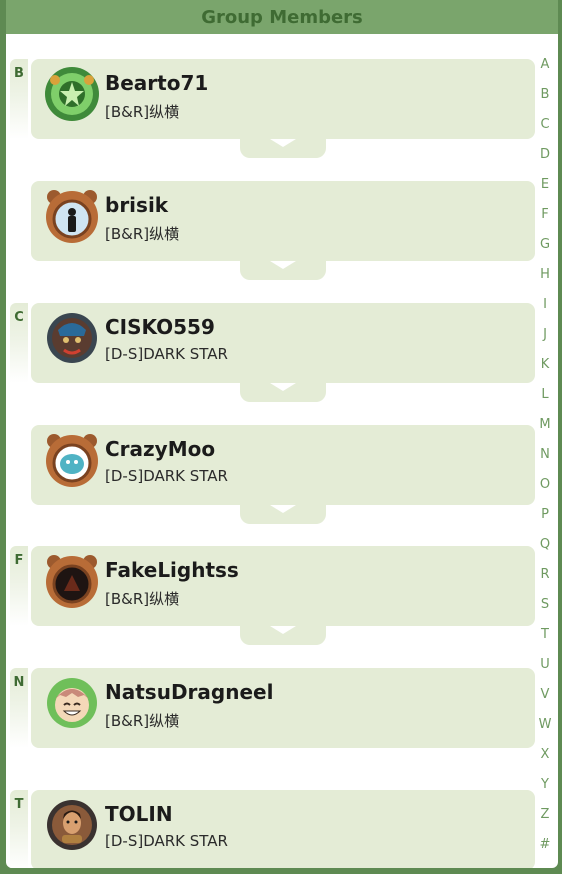 This screenshot has width=562, height=874. I want to click on member-name: TOLIN, so click(139, 814).